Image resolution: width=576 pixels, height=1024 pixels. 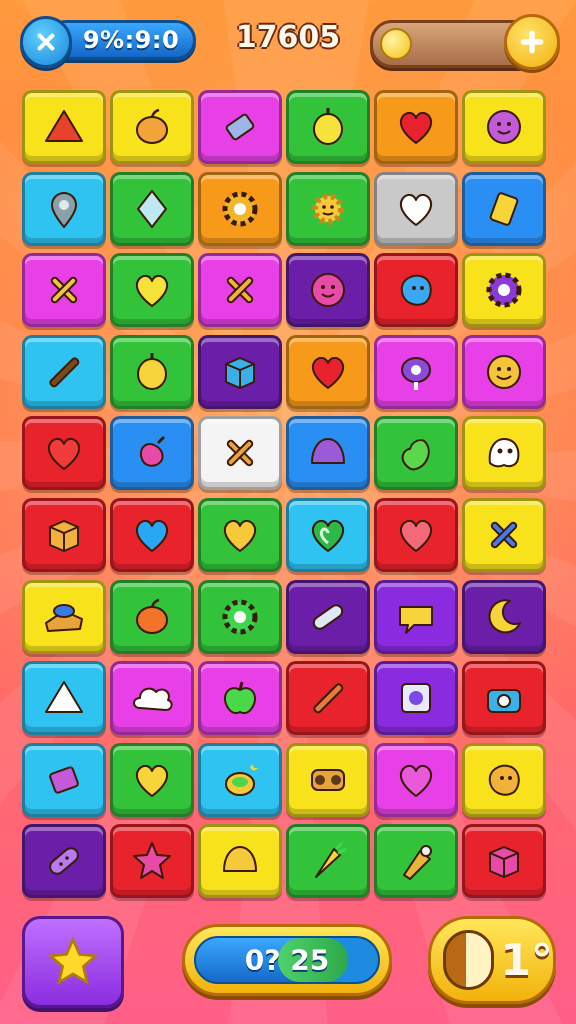 I want to click on tile-r2-c4, so click(x=328, y=208).